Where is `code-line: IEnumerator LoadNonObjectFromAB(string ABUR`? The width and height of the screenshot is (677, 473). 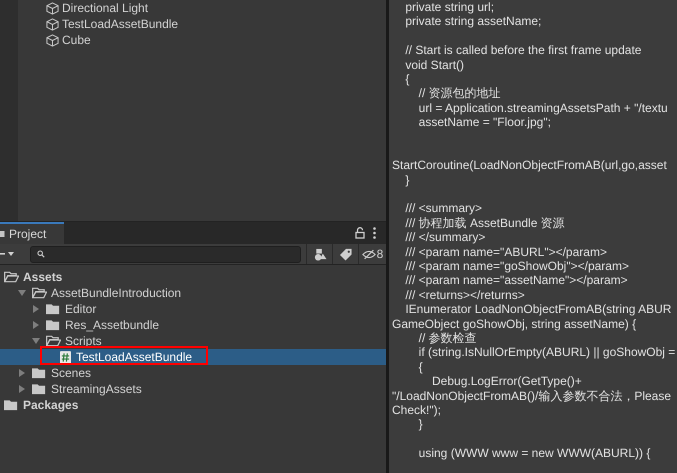
code-line: IEnumerator LoadNonObjectFromAB(string ABUR is located at coordinates (538, 309).